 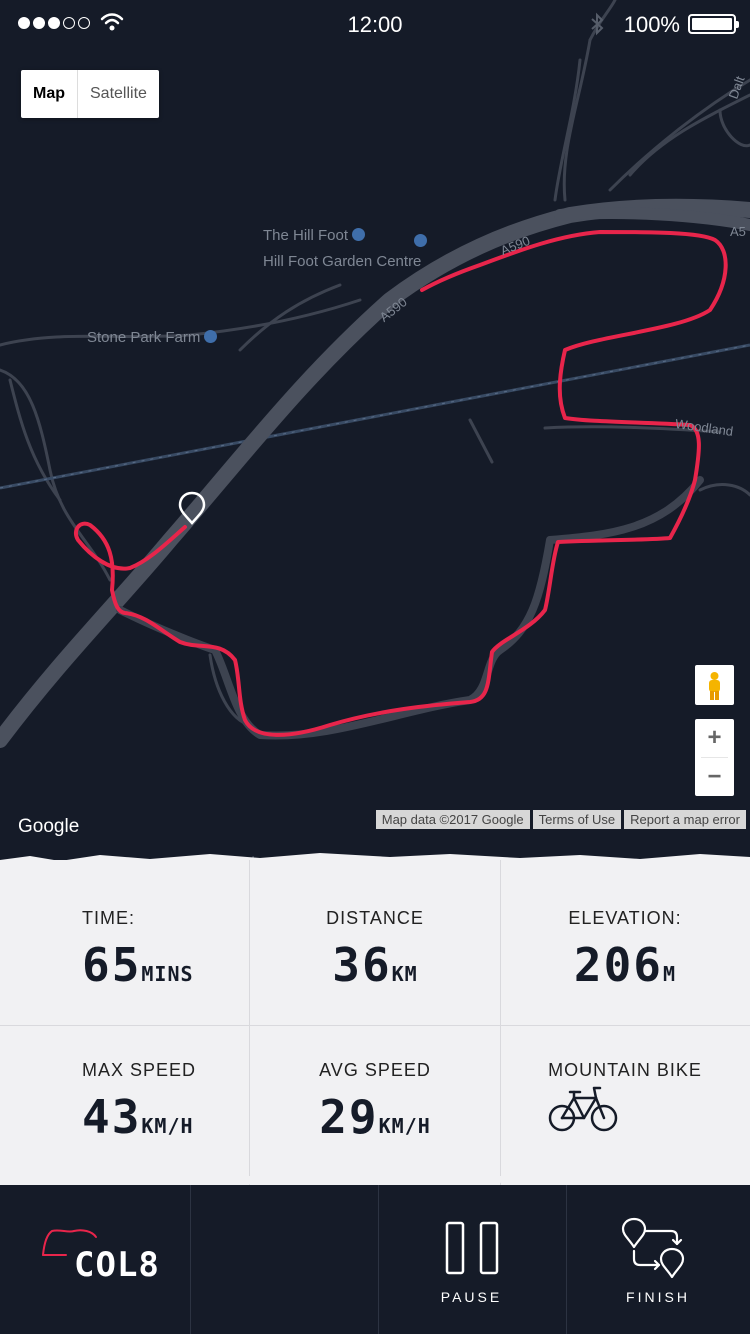 What do you see at coordinates (714, 777) in the screenshot?
I see `zoom-out-button: −` at bounding box center [714, 777].